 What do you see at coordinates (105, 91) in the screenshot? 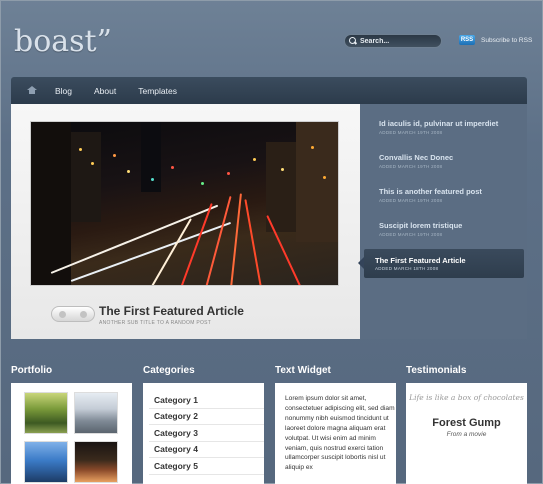
I see `nav-item-about: About` at bounding box center [105, 91].